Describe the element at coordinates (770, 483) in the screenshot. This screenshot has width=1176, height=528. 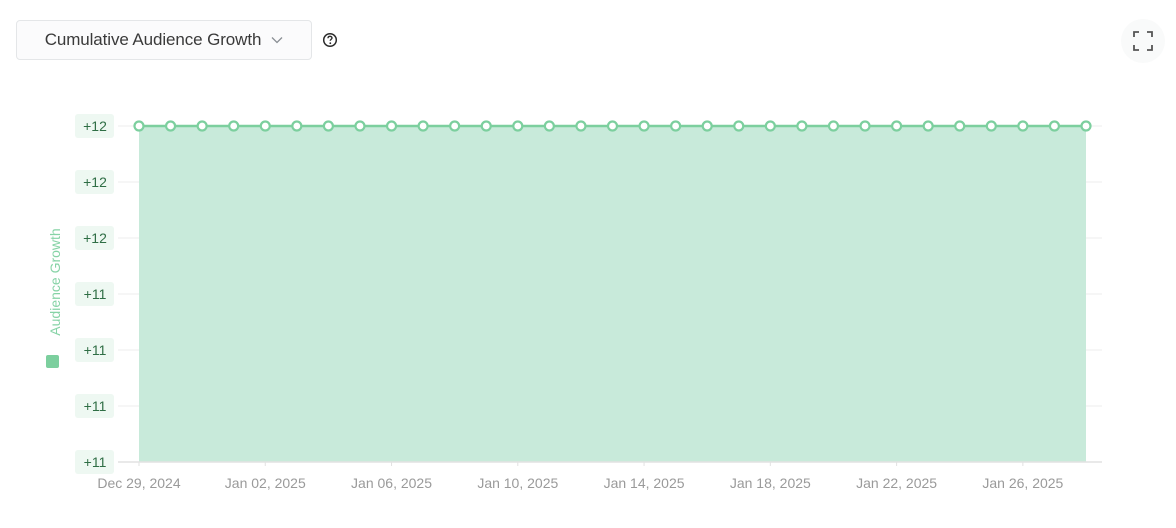
I see `x-tick-label: Jan 18, 2025` at that location.